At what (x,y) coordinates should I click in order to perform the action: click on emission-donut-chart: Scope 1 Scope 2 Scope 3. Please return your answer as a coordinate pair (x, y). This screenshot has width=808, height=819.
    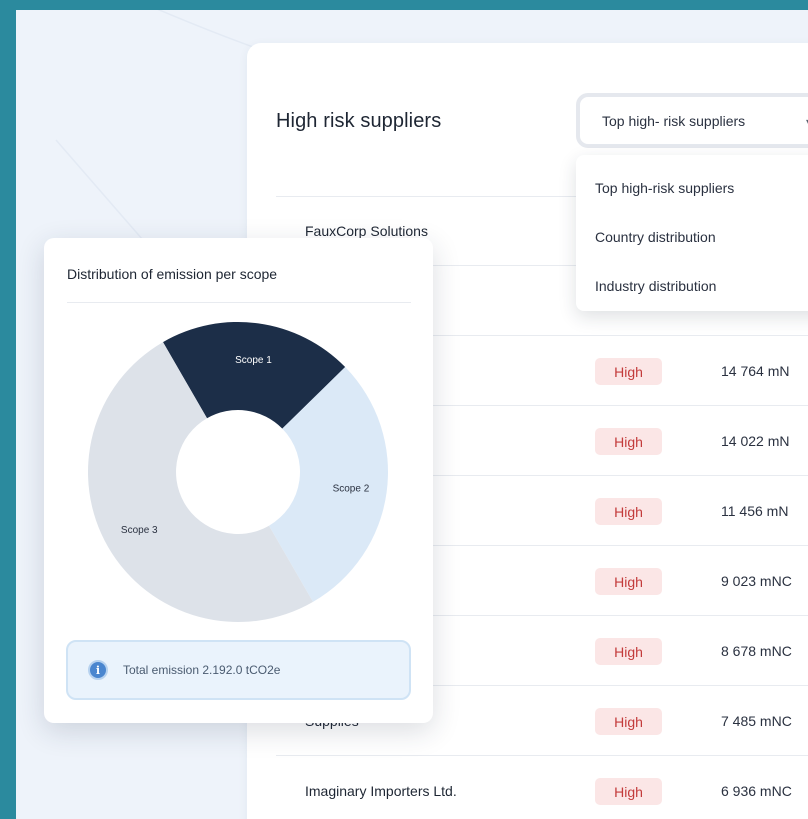
    Looking at the image, I should click on (238, 472).